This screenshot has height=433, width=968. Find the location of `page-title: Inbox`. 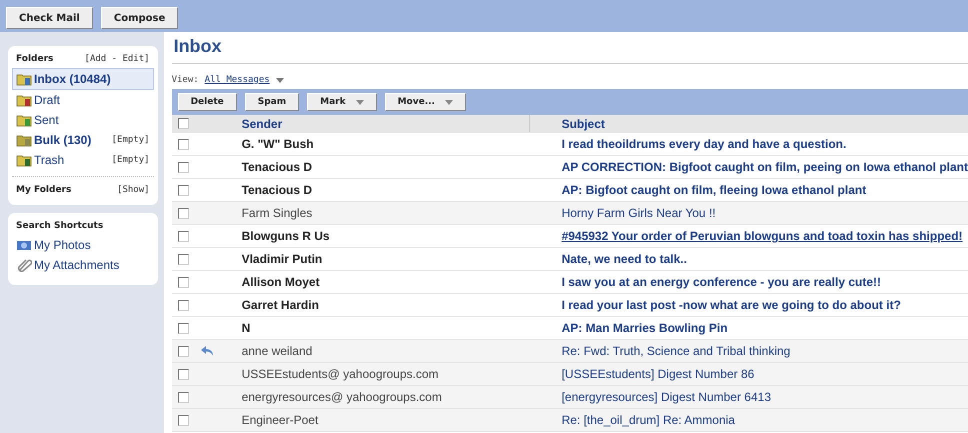

page-title: Inbox is located at coordinates (570, 48).